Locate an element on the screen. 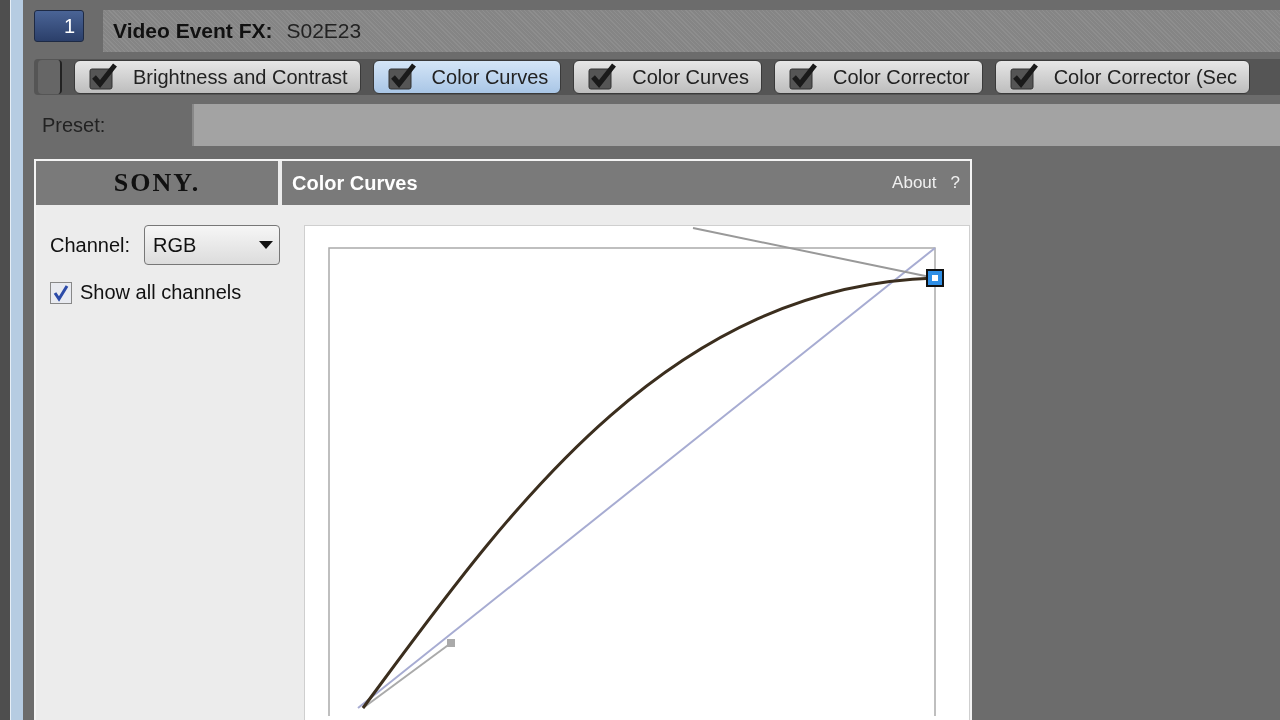 The height and width of the screenshot is (720, 1280). fx-tab: Color Corrector is located at coordinates (878, 77).